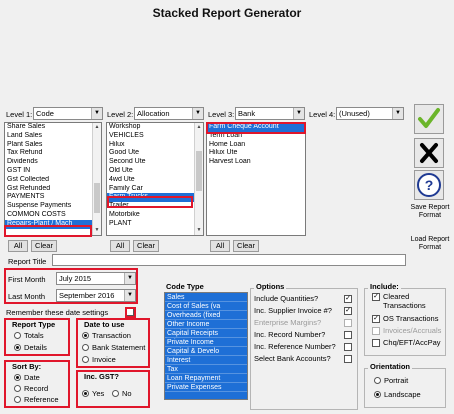 The height and width of the screenshot is (414, 454). I want to click on list-item: Plant Sales, so click(53, 145).